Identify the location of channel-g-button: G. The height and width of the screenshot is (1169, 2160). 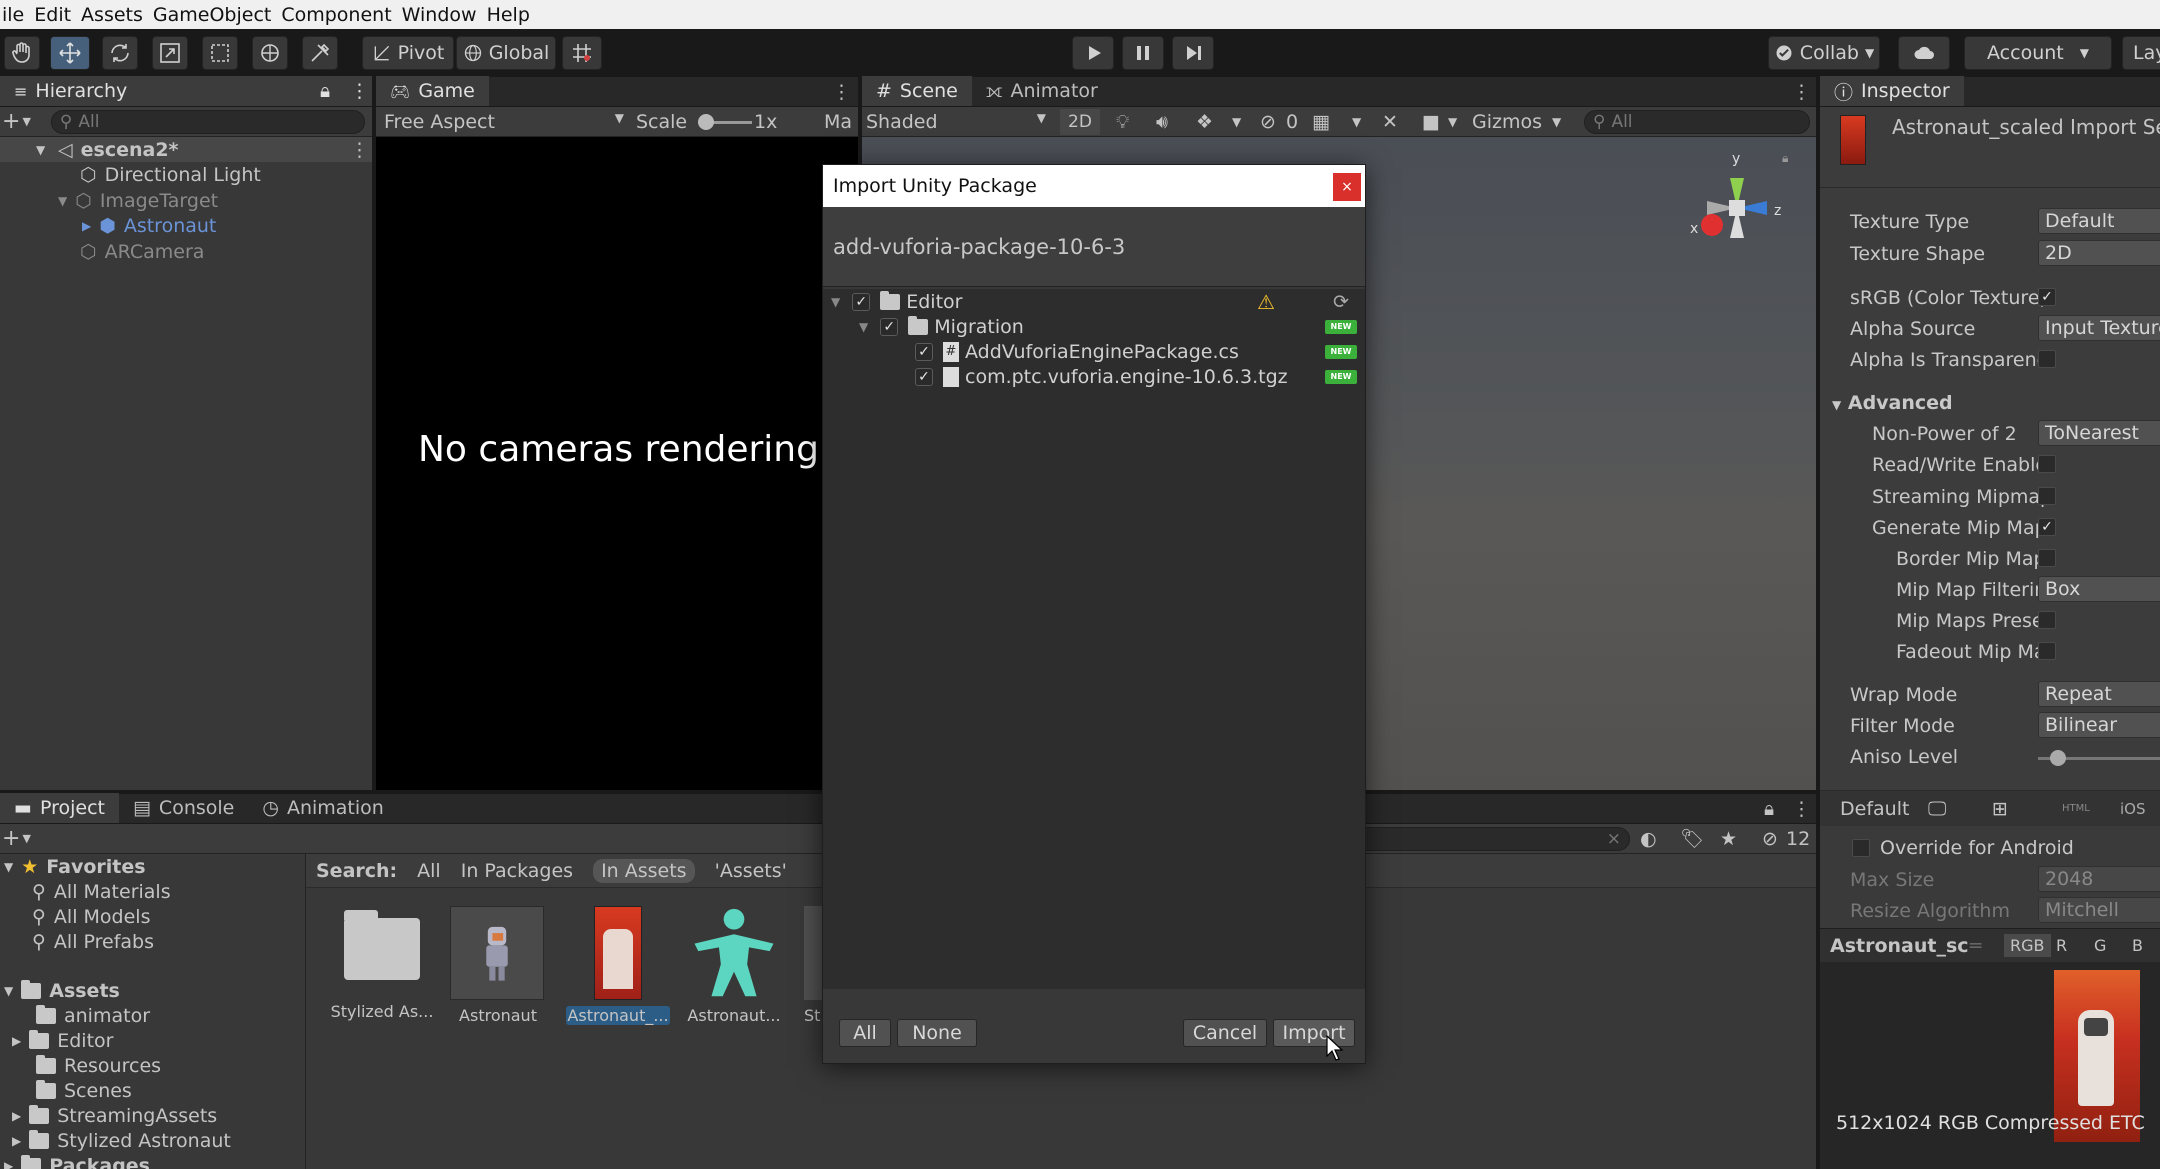
(2100, 945).